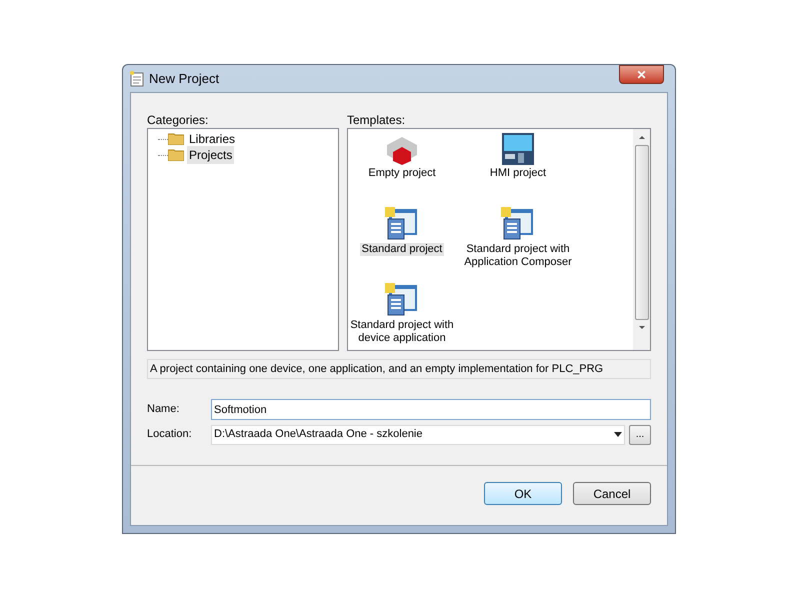  What do you see at coordinates (399, 369) in the screenshot?
I see `description-text: A project containing one device, one application, and an empty implementation for PLC_PRG` at bounding box center [399, 369].